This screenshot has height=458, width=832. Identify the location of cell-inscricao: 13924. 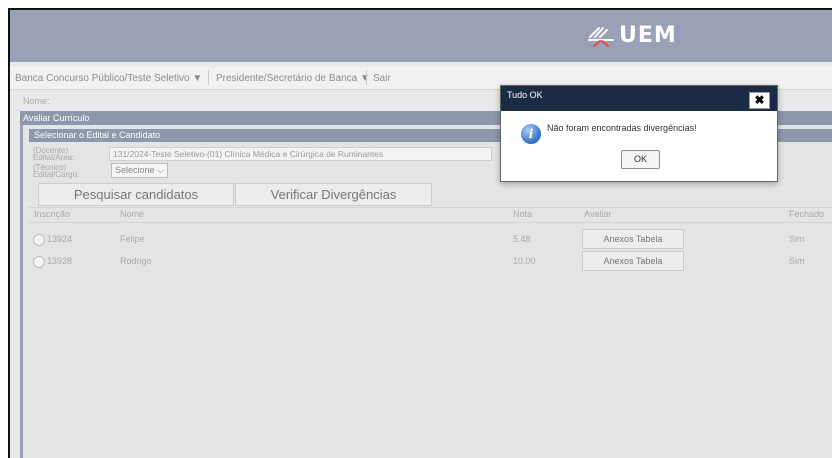
(60, 239).